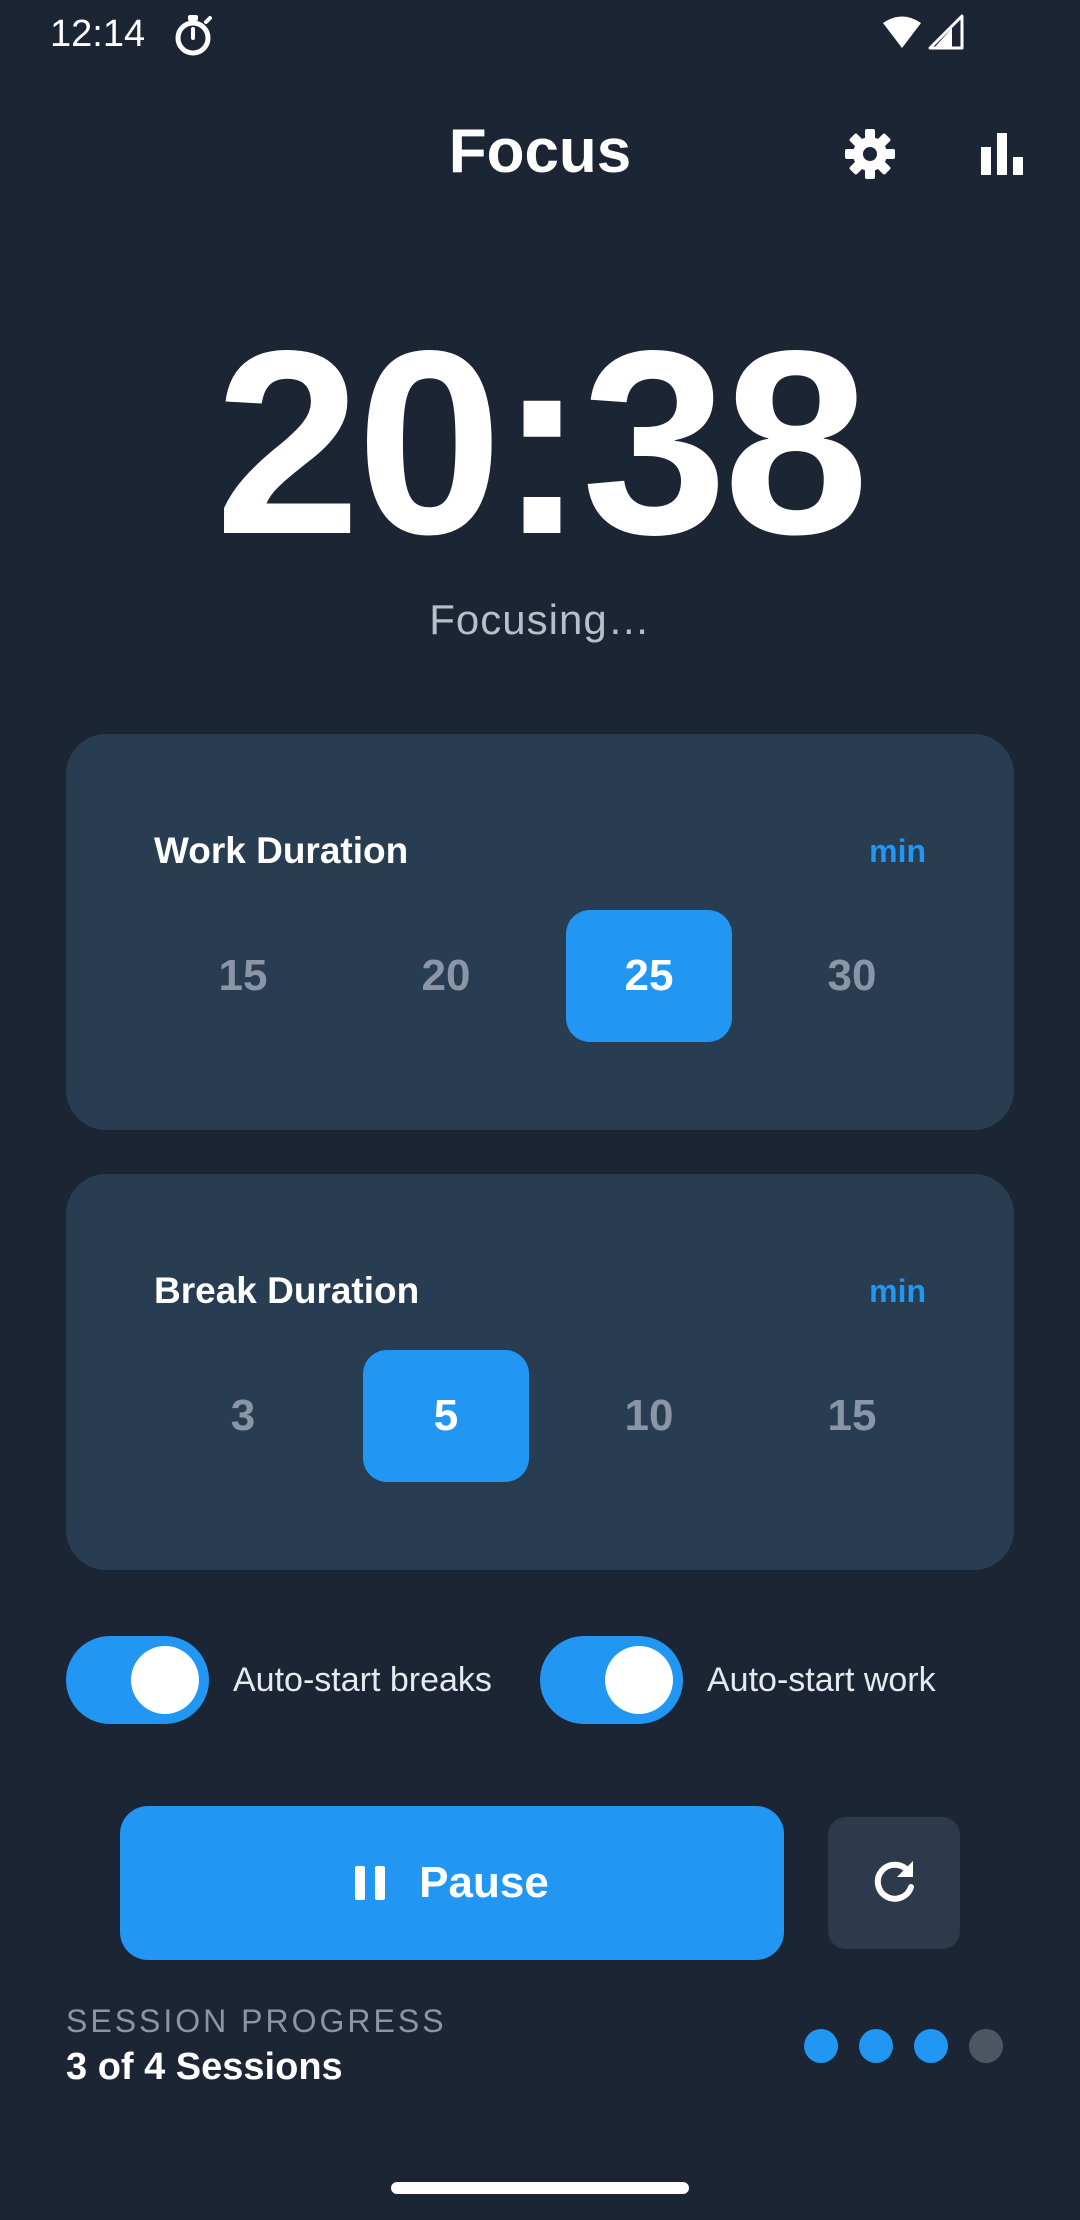  I want to click on session-progress-dots, so click(903, 2046).